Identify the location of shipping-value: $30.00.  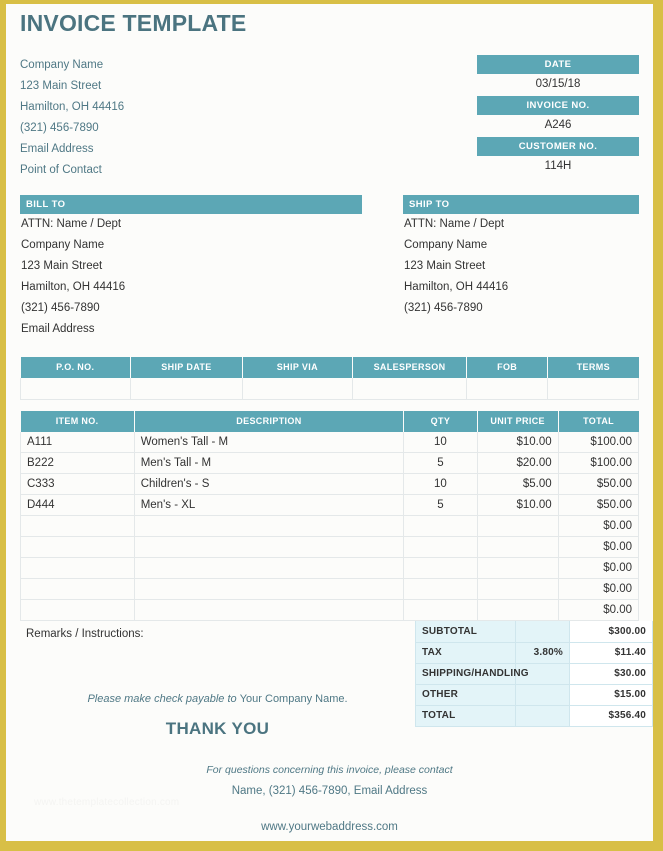
(611, 674).